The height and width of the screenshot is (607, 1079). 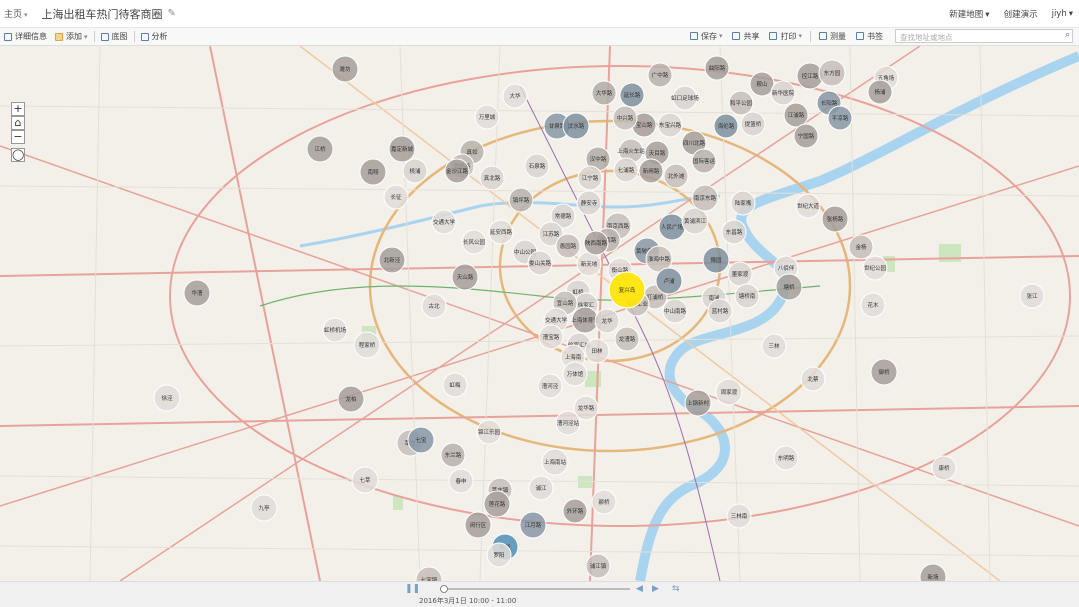 I want to click on cluster-marker: 春申, so click(x=461, y=481).